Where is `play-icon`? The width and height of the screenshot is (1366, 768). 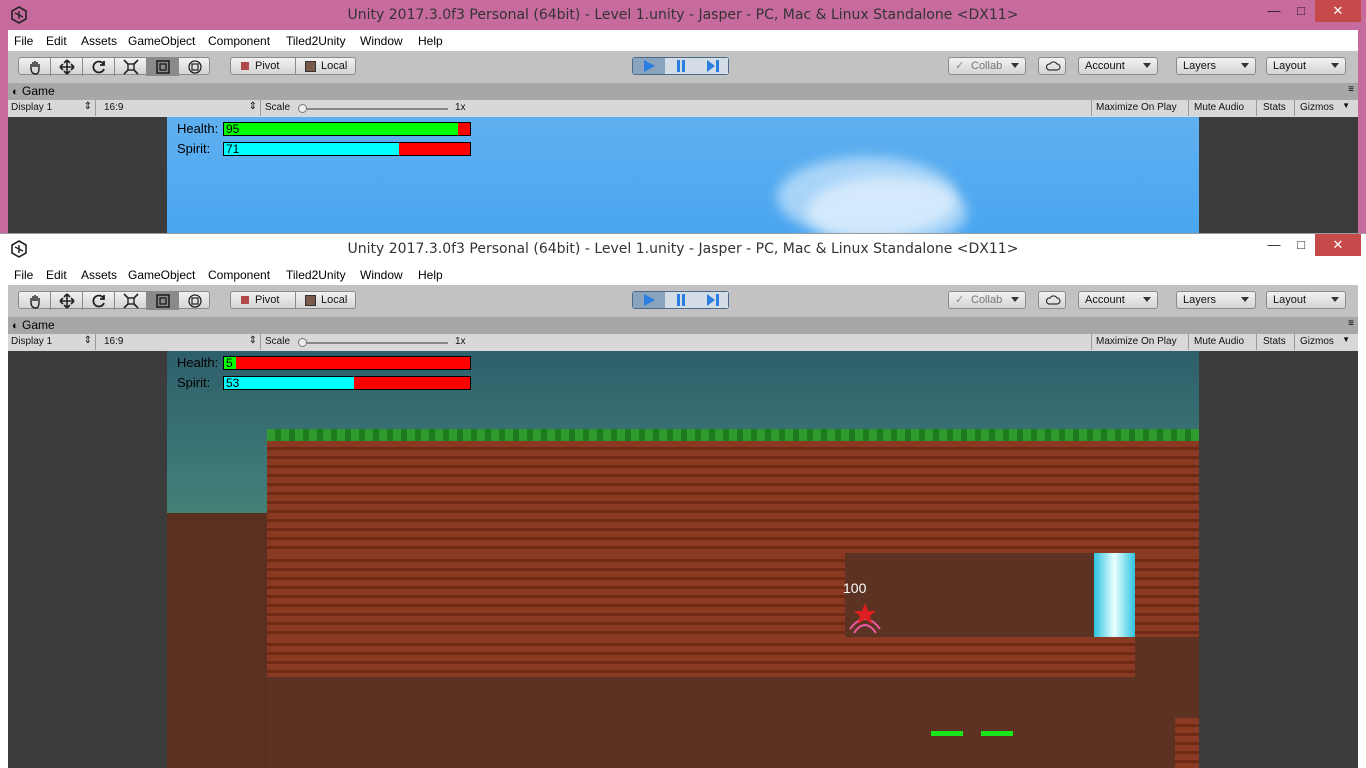
play-icon is located at coordinates (649, 66).